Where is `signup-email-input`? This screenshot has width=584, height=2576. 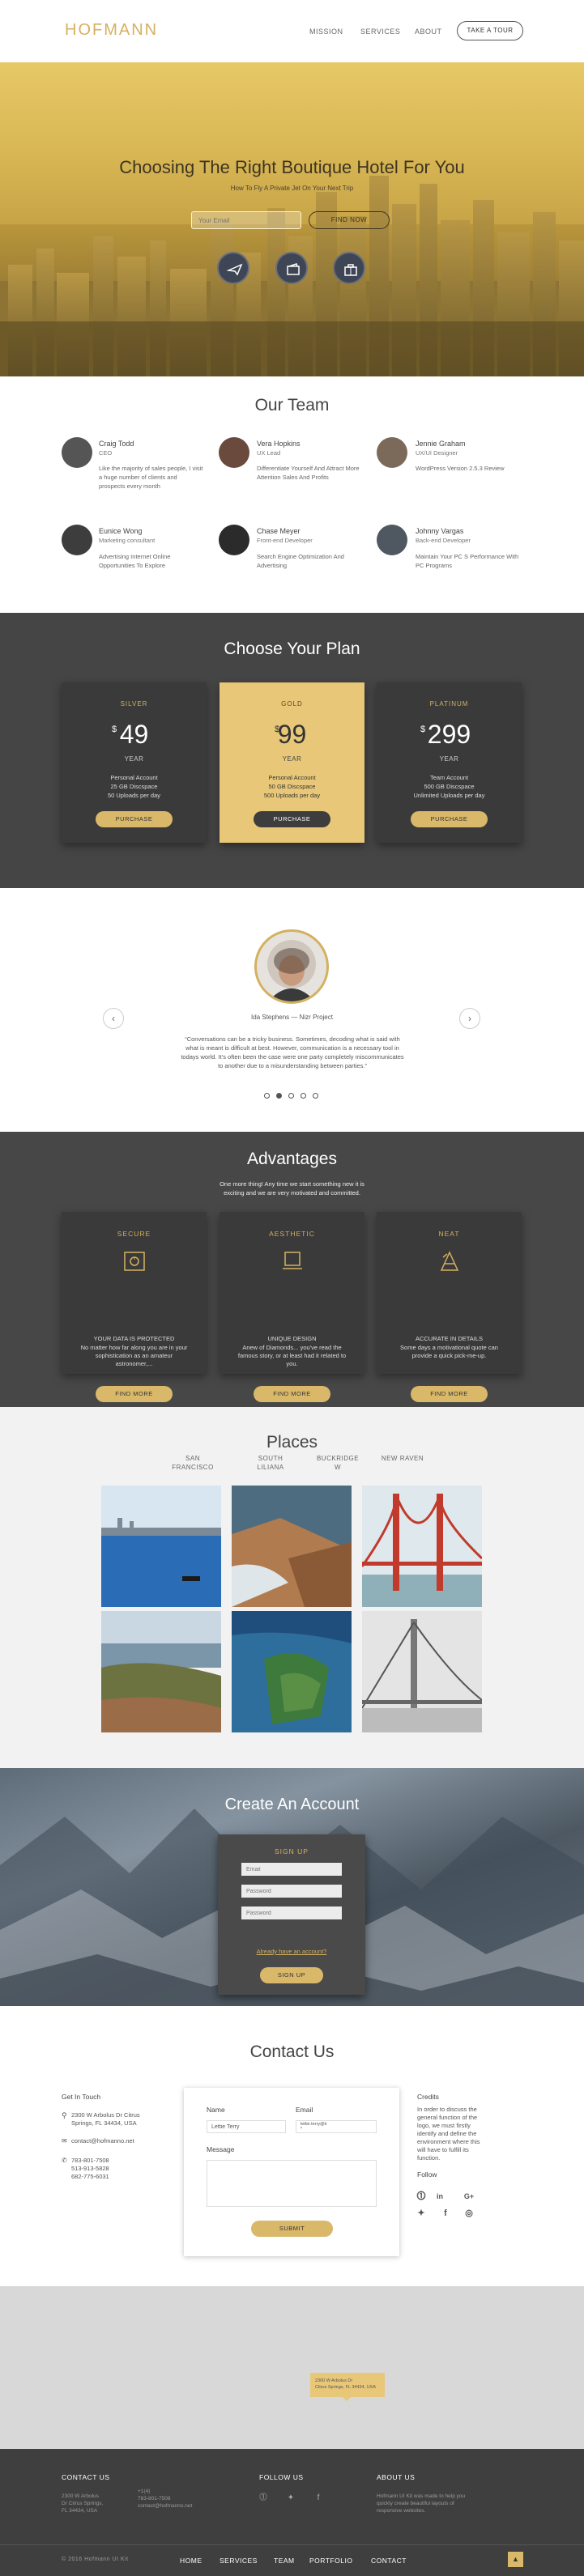 signup-email-input is located at coordinates (291, 1869).